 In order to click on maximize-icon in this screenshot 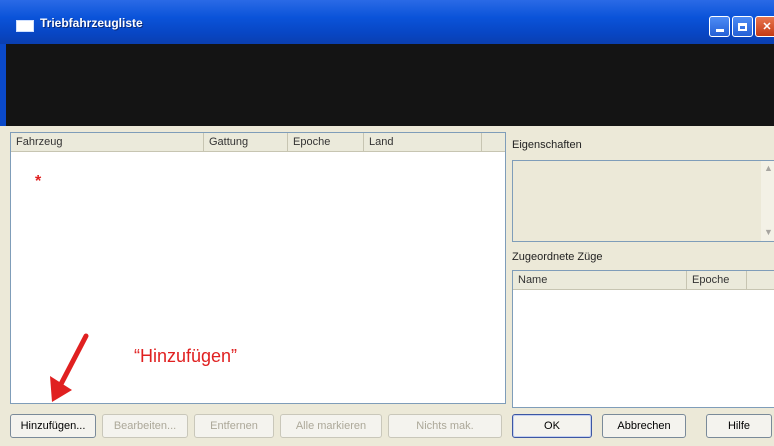, I will do `click(742, 26)`.